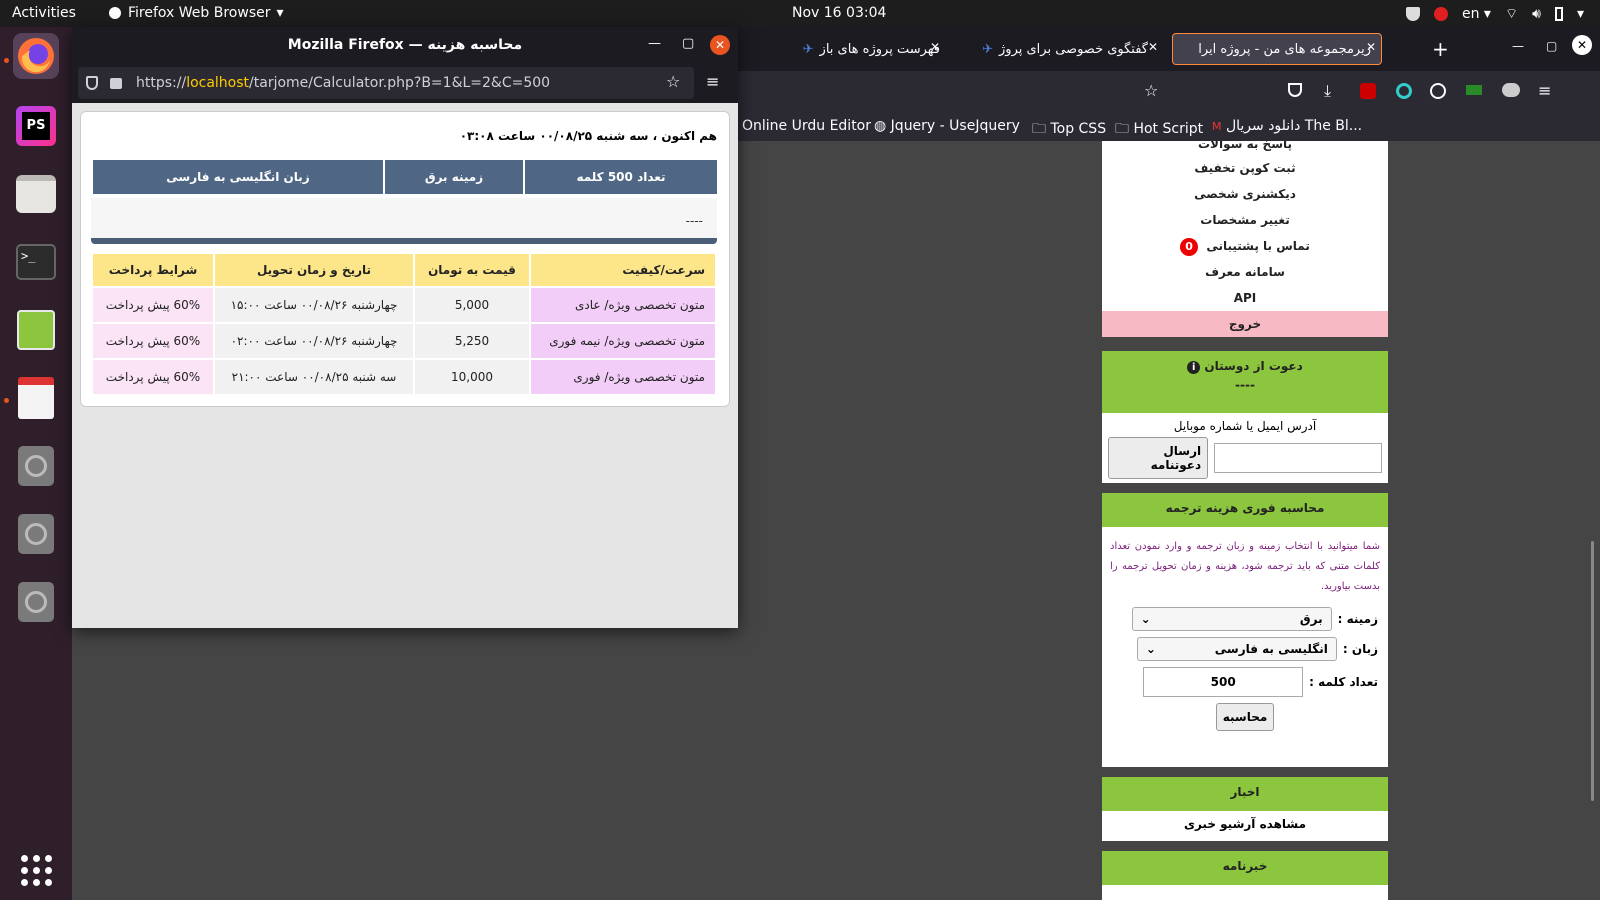 This screenshot has width=1600, height=900. Describe the element at coordinates (1245, 385) in the screenshot. I see `invite-code: ----` at that location.